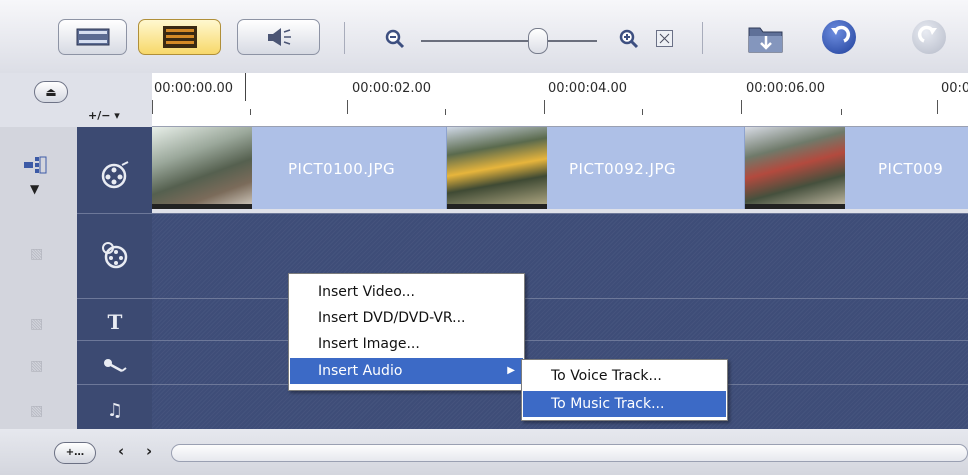 The image size is (968, 475). Describe the element at coordinates (839, 37) in the screenshot. I see `undo-icon` at that location.